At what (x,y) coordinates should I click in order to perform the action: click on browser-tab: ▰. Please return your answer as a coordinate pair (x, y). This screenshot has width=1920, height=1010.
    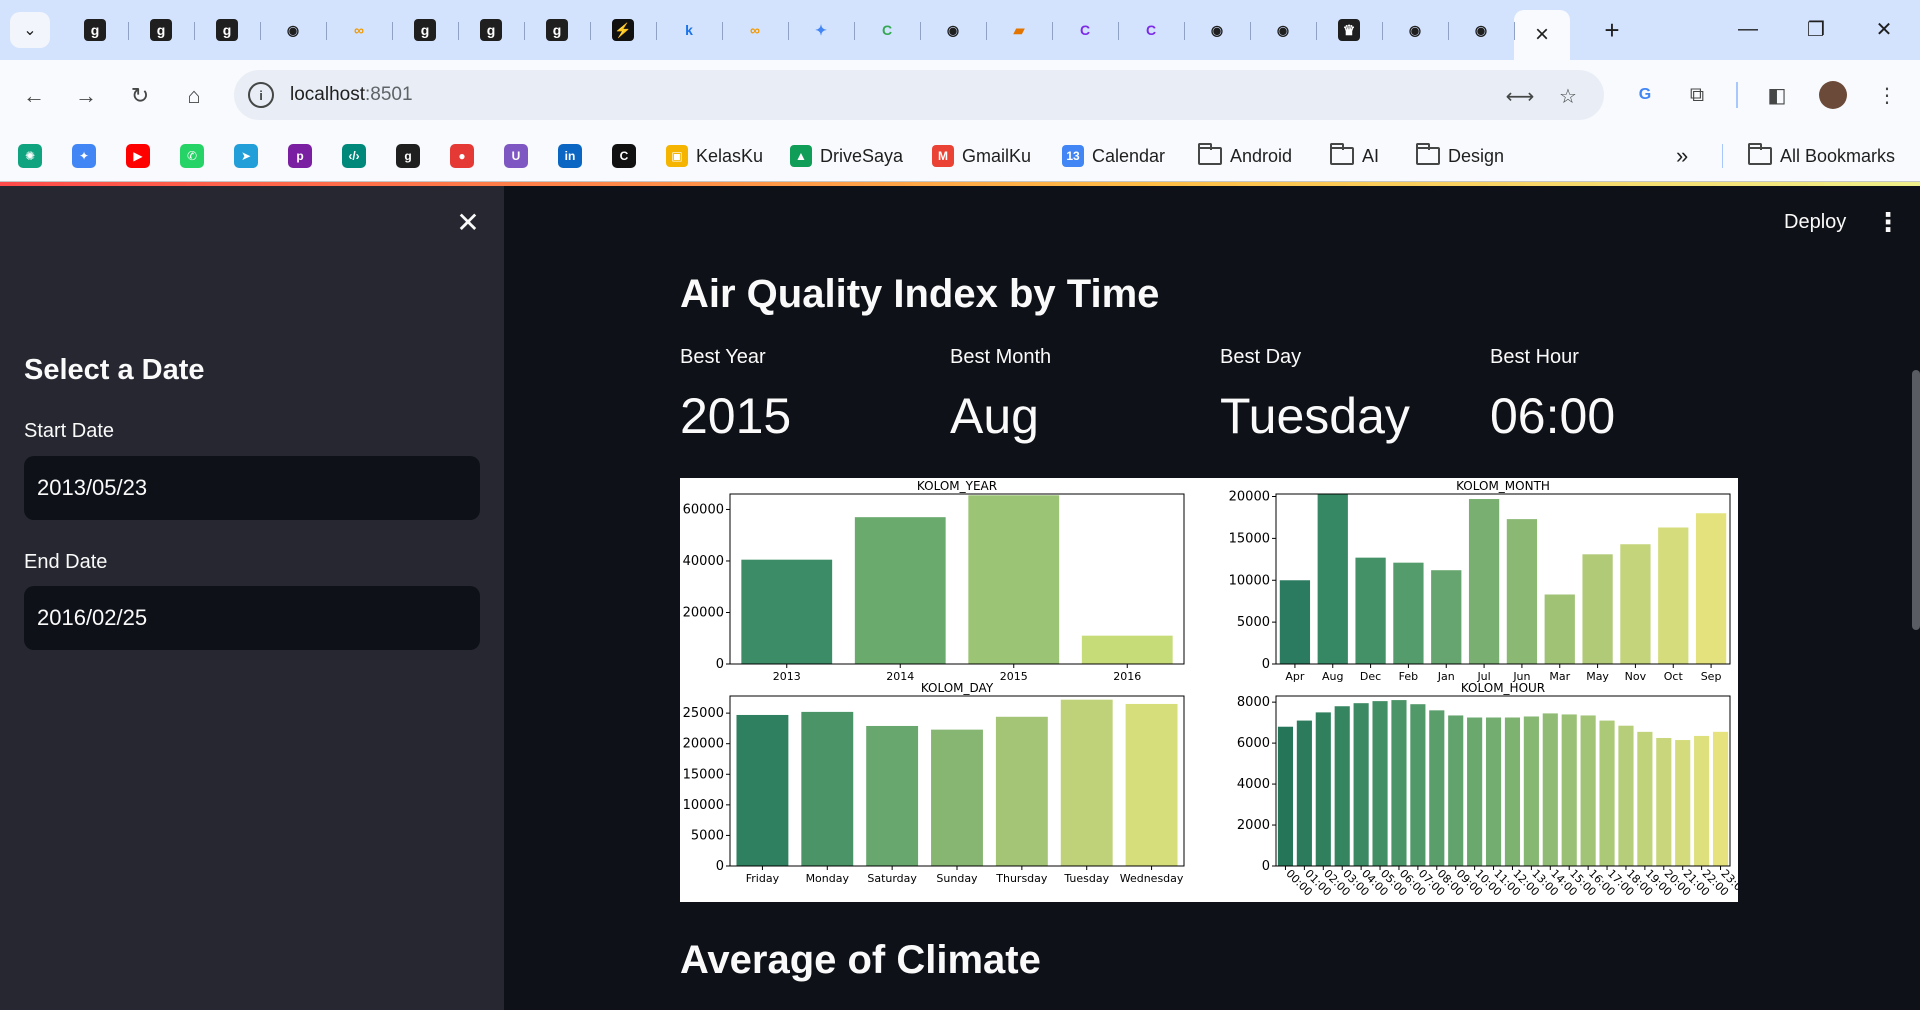
    Looking at the image, I should click on (1019, 30).